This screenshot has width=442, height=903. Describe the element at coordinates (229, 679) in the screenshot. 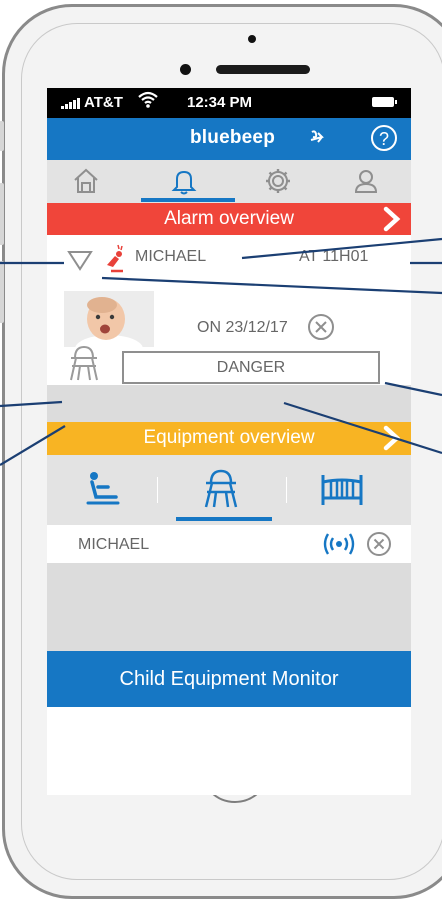

I see `footer-banner: Child Equipment Monitor` at that location.